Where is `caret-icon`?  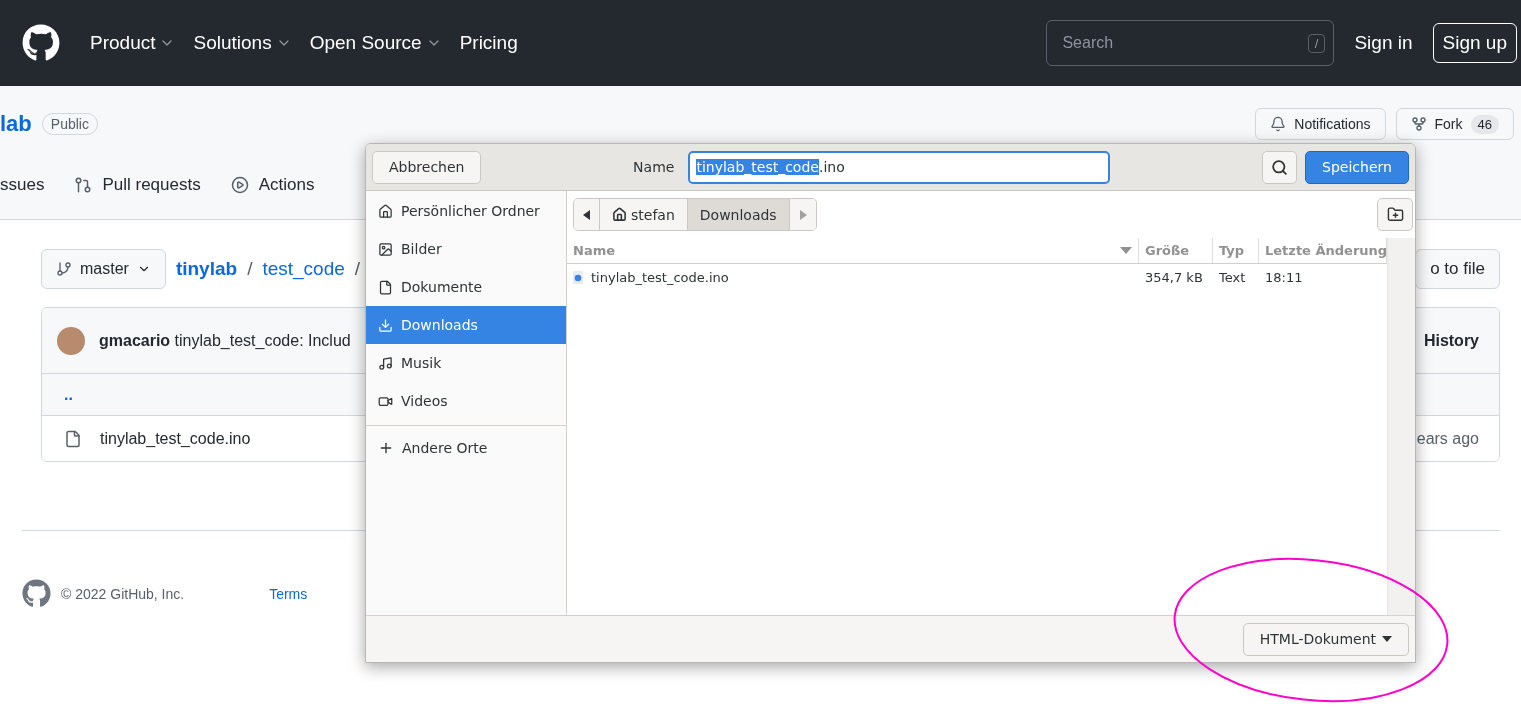 caret-icon is located at coordinates (1387, 639).